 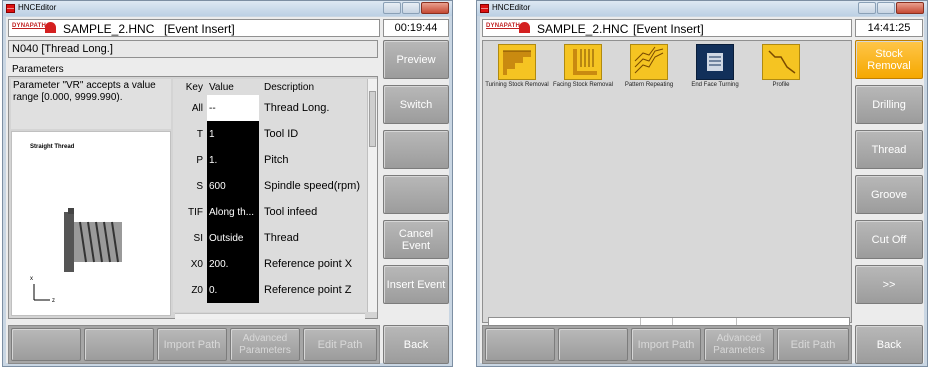 I want to click on event-label: Pattern Repeating, so click(x=649, y=85).